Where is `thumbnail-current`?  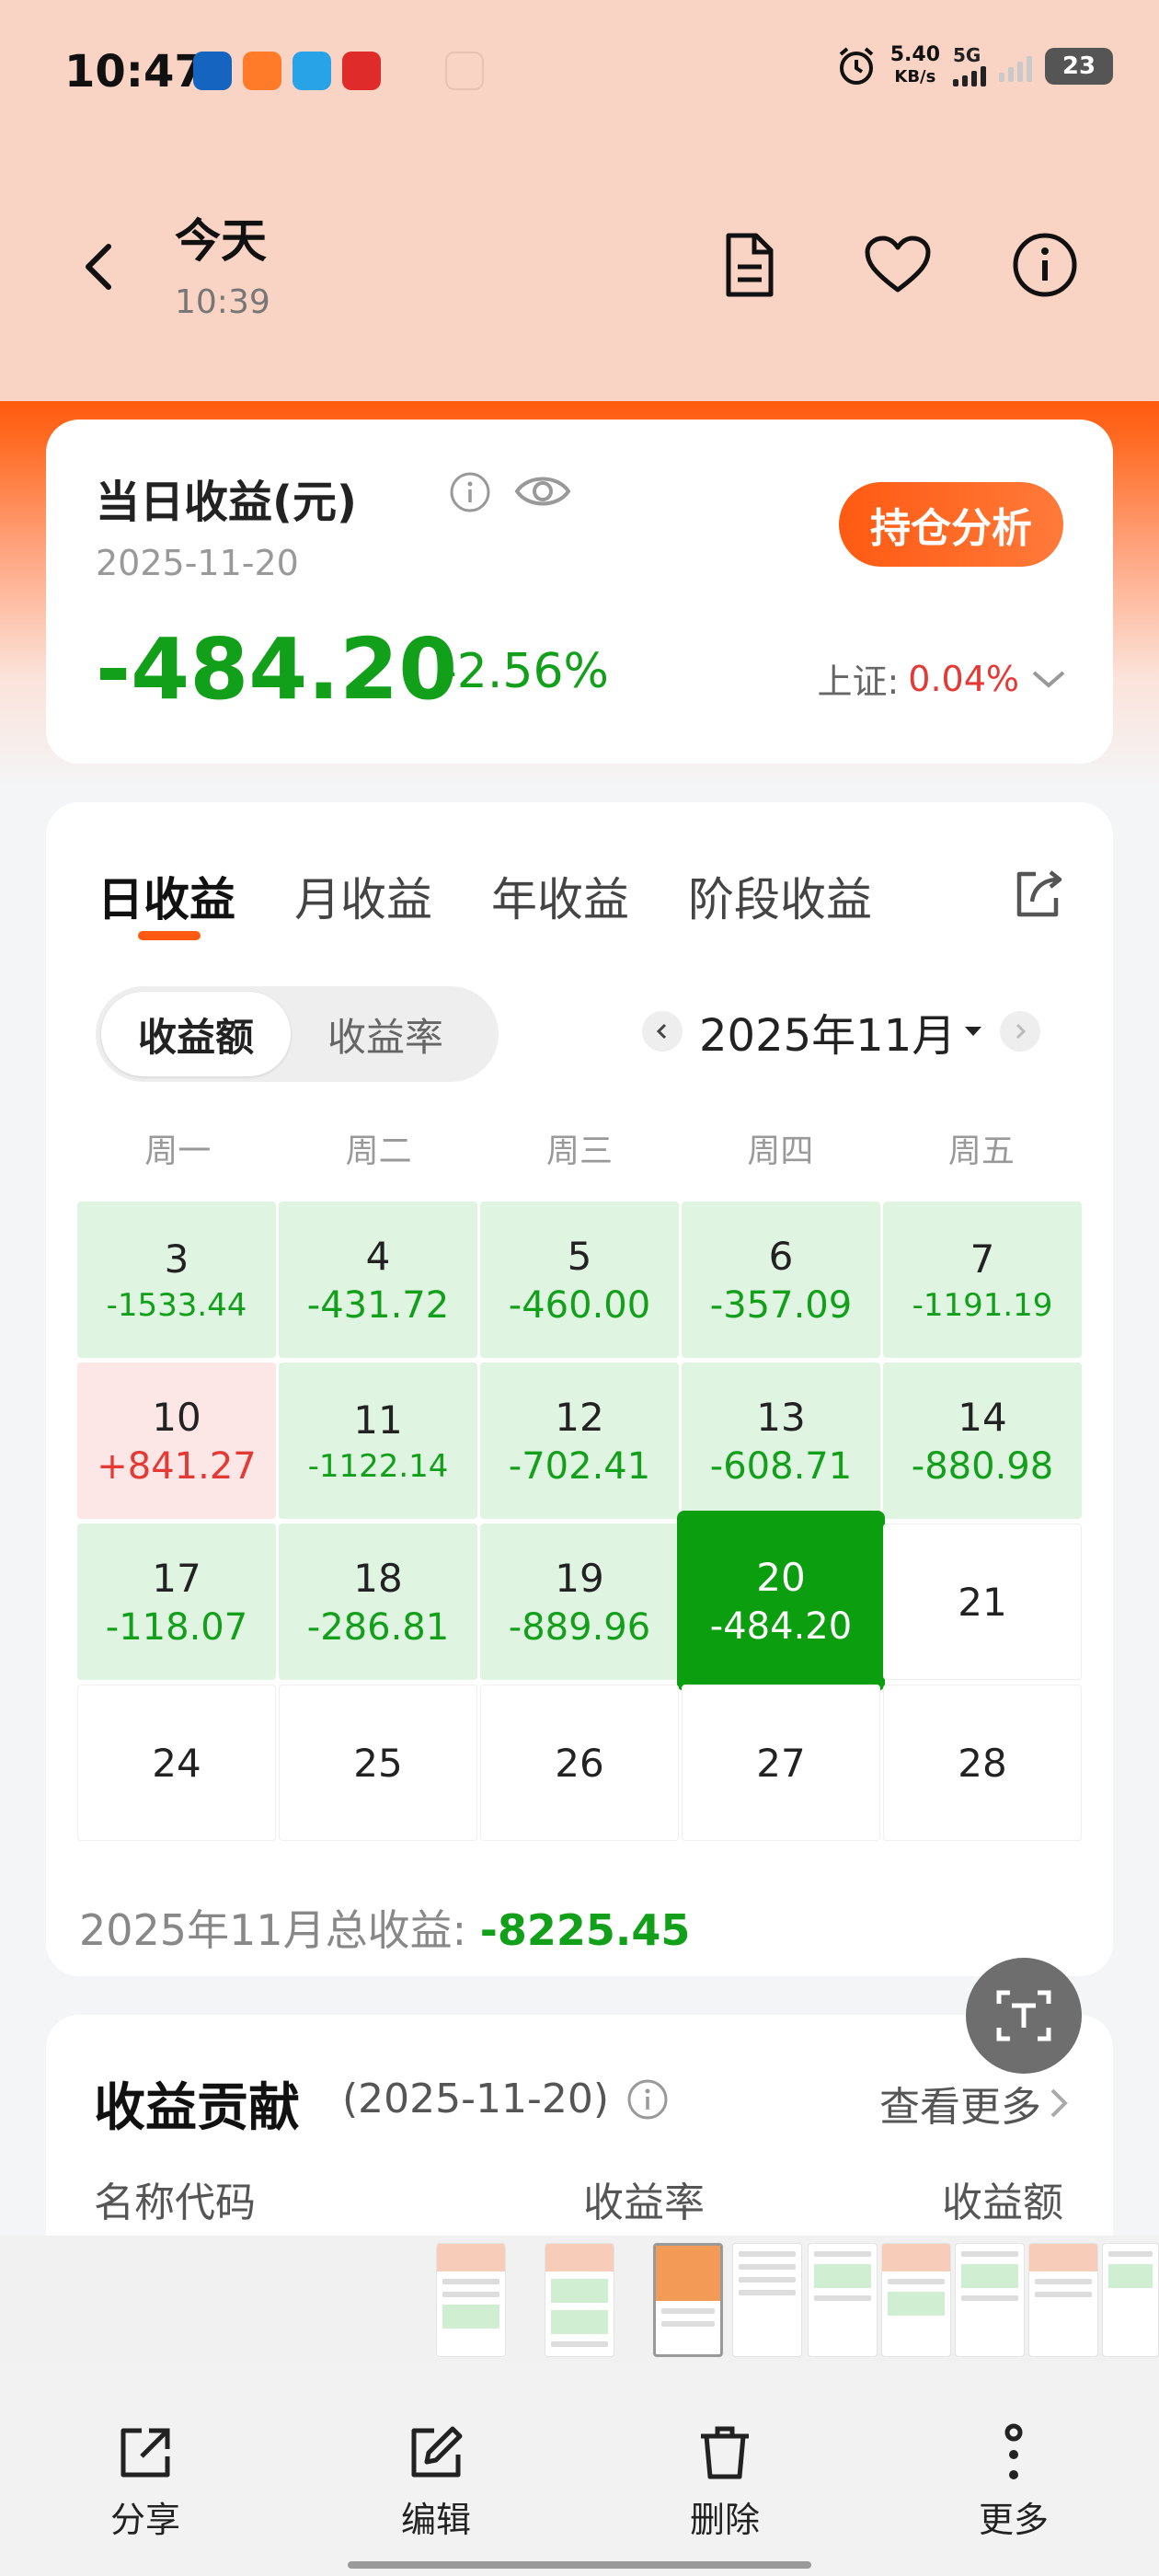 thumbnail-current is located at coordinates (688, 2300).